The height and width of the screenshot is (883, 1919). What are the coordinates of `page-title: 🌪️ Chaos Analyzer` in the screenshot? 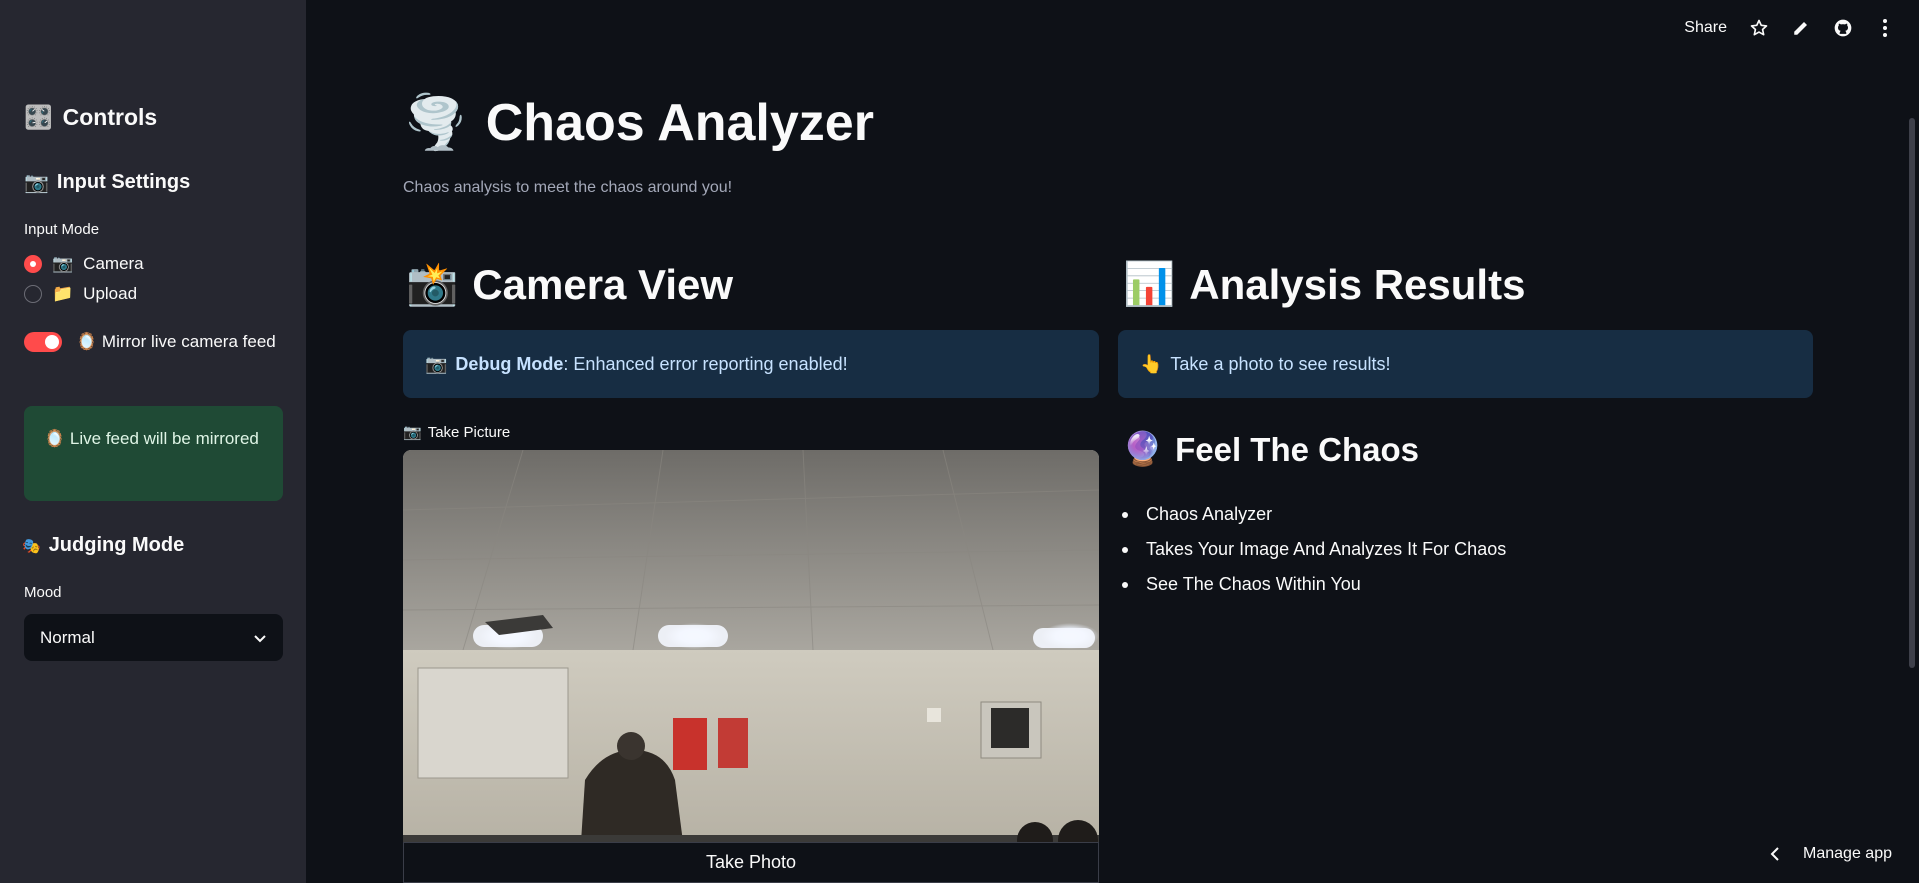 It's located at (638, 122).